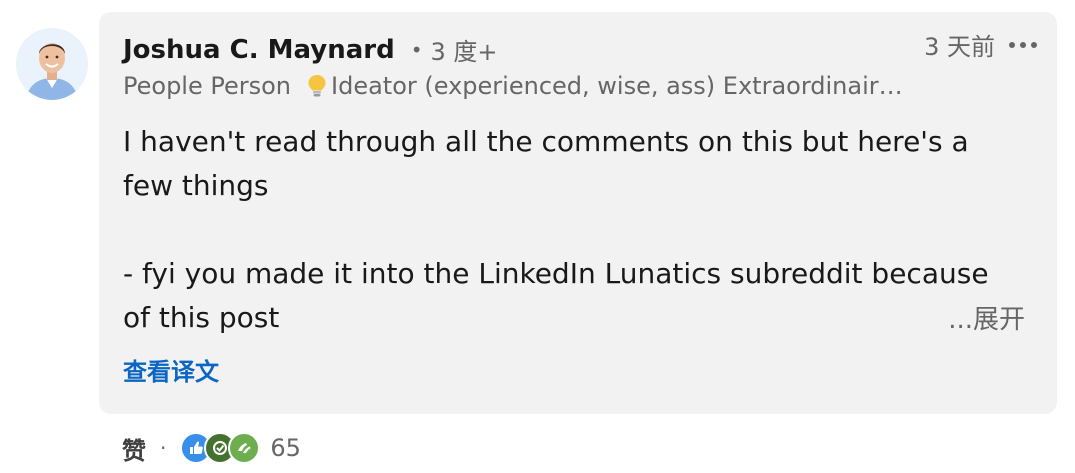 The width and height of the screenshot is (1075, 473). I want to click on more-options-icon, so click(1023, 45).